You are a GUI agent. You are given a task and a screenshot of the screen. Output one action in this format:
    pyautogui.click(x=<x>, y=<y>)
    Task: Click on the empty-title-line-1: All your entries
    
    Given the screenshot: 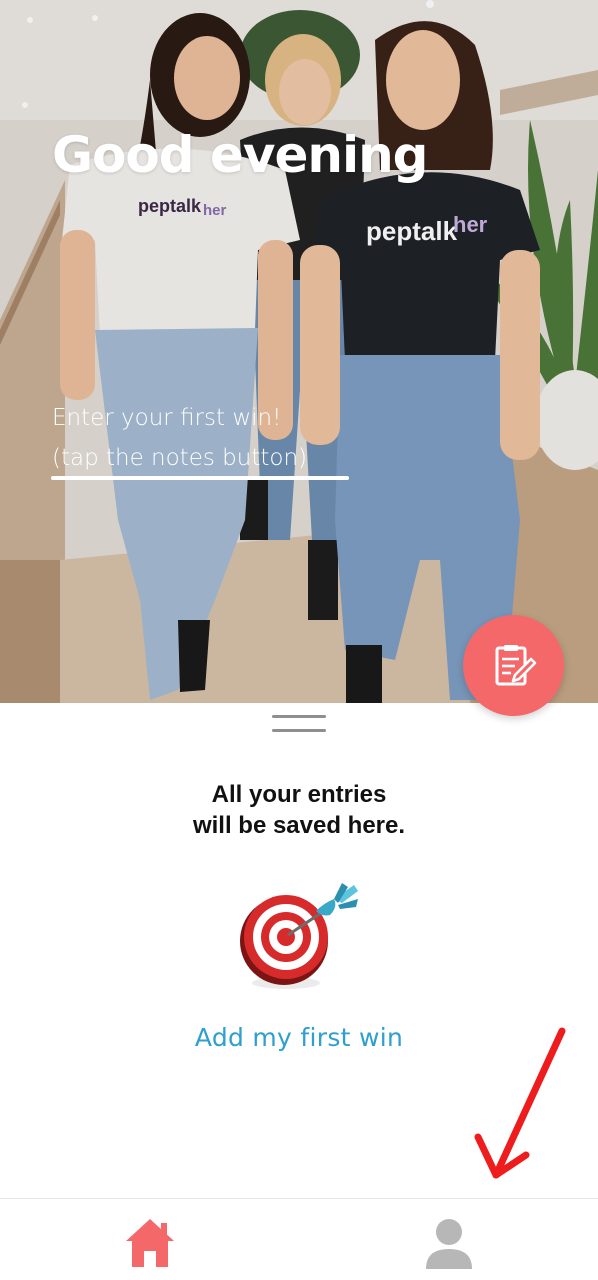 What is the action you would take?
    pyautogui.click(x=299, y=794)
    